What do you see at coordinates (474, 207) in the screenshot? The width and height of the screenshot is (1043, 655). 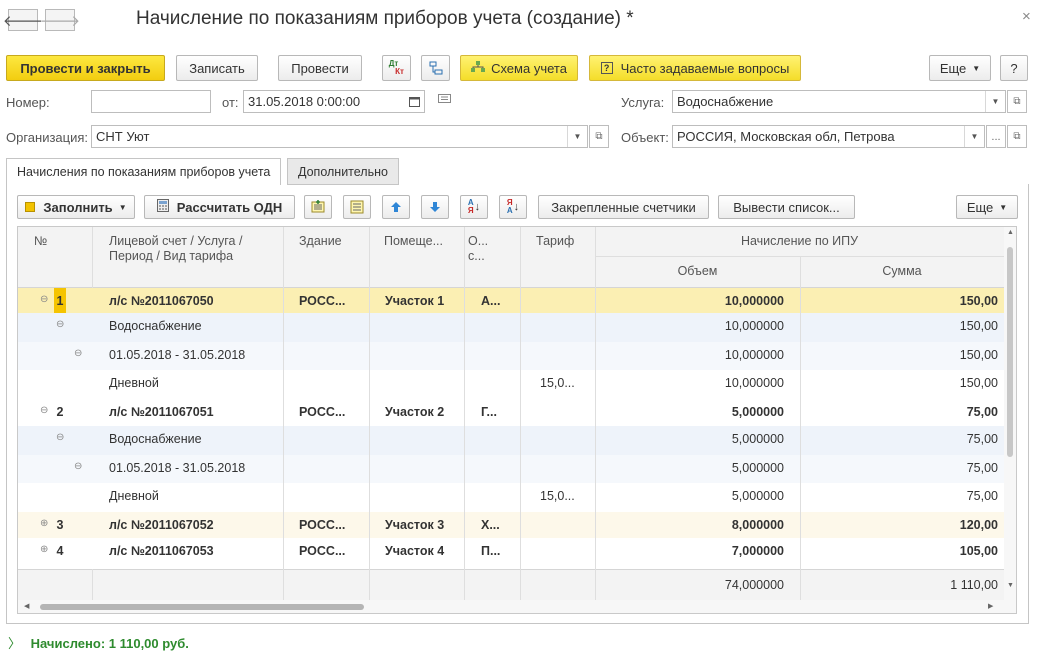 I see `sort-asc-button: А Я ↓` at bounding box center [474, 207].